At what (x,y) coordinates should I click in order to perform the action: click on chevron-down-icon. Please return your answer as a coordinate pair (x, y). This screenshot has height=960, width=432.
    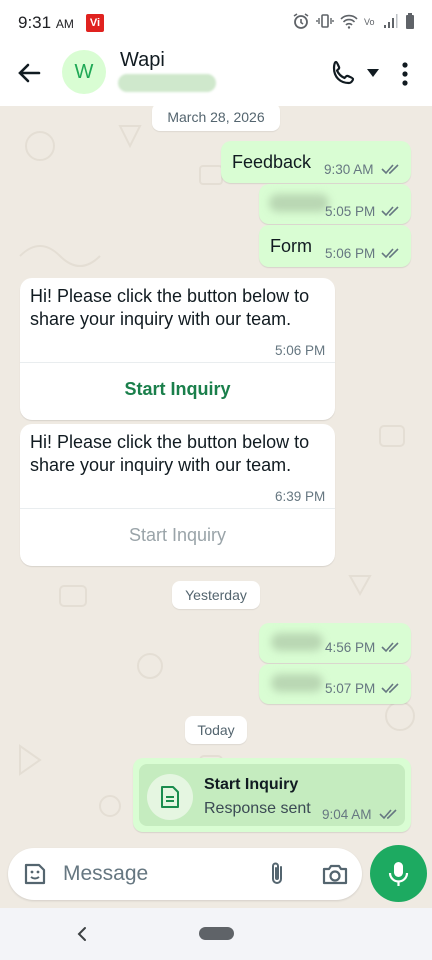
    Looking at the image, I should click on (373, 73).